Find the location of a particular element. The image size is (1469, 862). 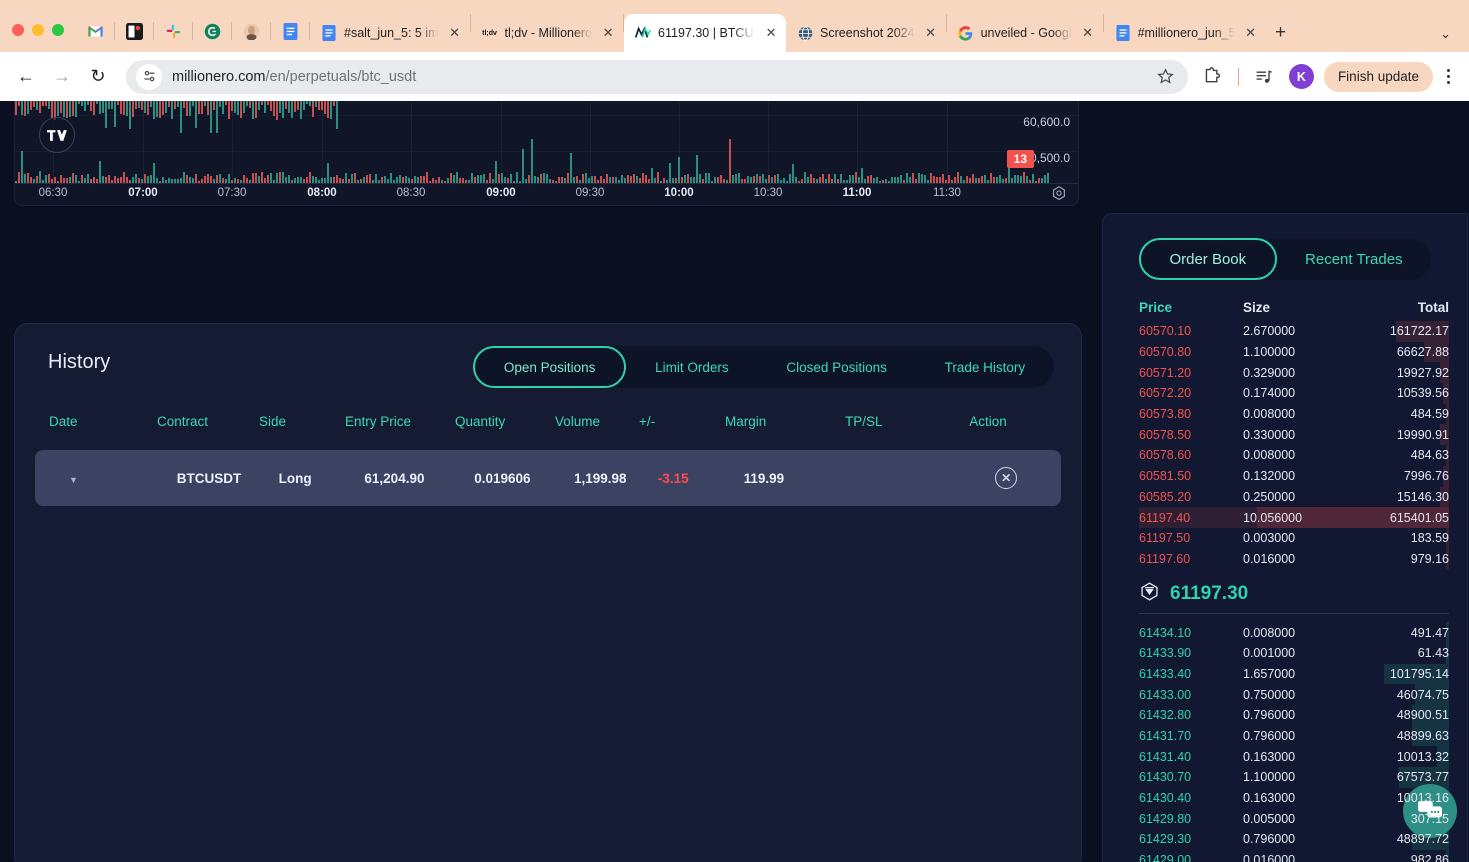

order-book-ask-row: 60578.60 0.008000 484.63 is located at coordinates (1294, 455).